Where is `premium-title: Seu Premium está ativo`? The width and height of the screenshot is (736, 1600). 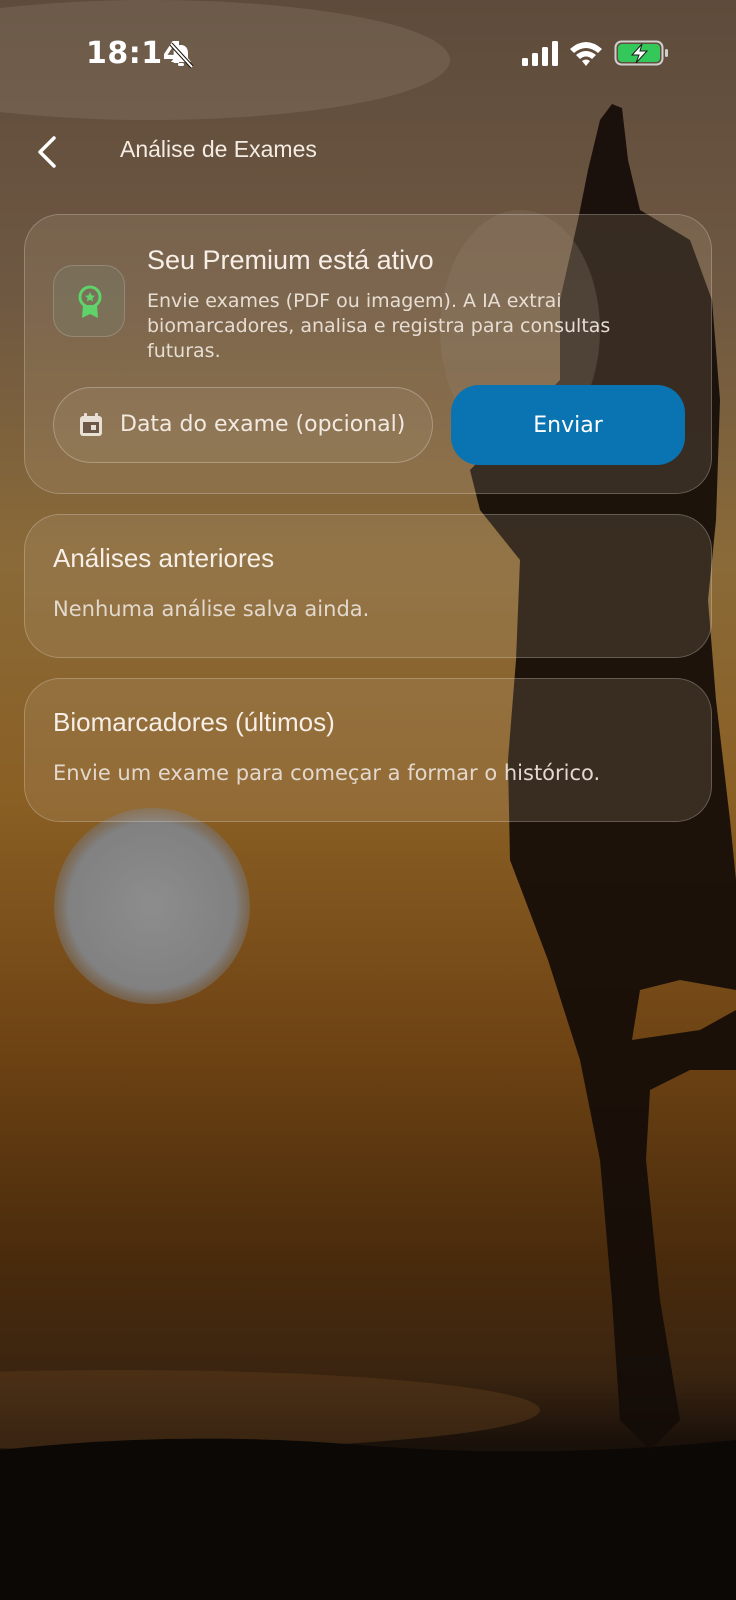
premium-title: Seu Premium está ativo is located at coordinates (290, 260).